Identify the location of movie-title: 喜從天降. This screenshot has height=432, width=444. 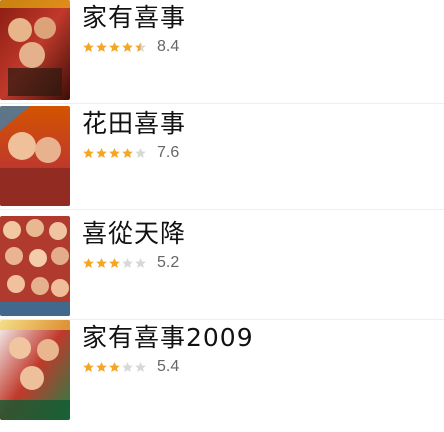
(134, 233).